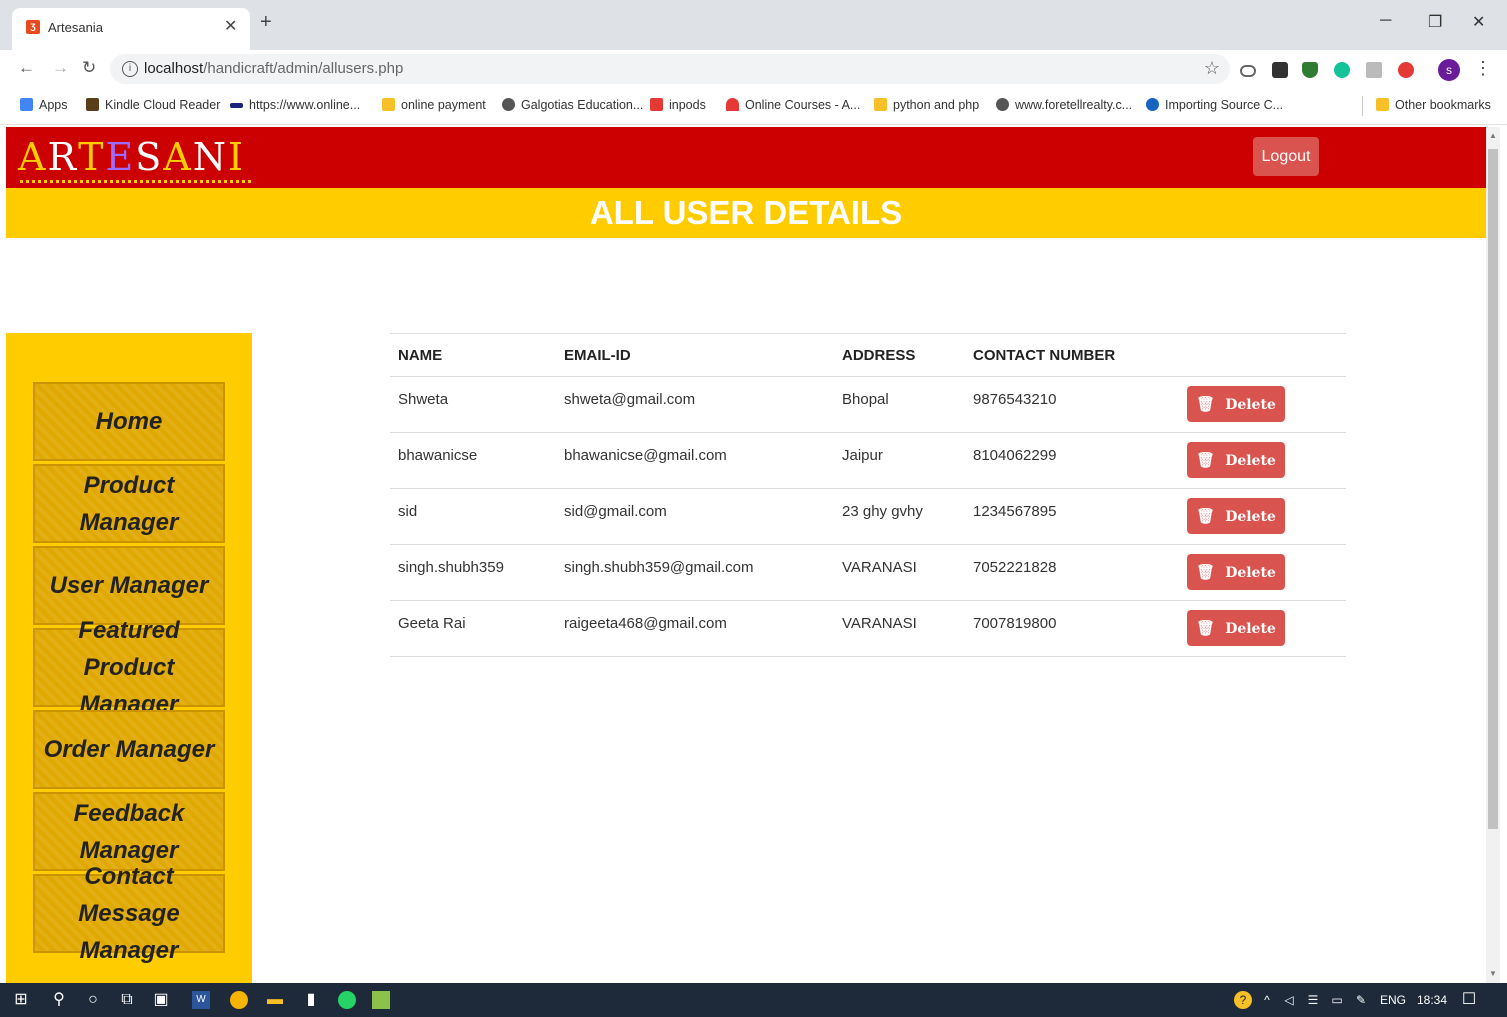 The height and width of the screenshot is (1017, 1507). Describe the element at coordinates (33, 27) in the screenshot. I see `xampp-icon: ʒ` at that location.